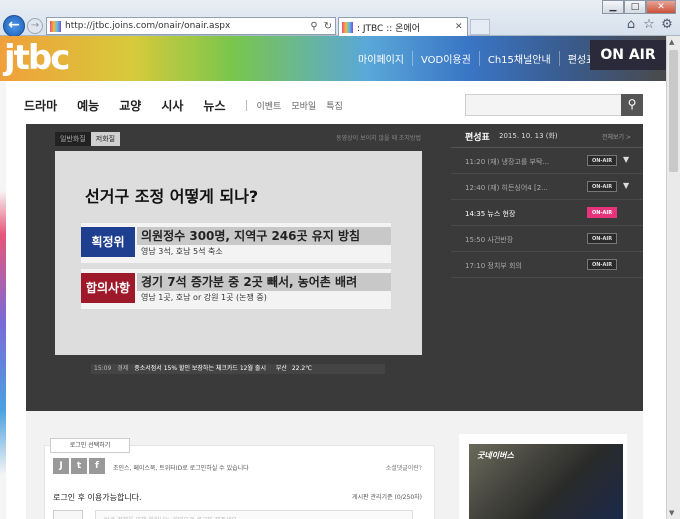 The image size is (680, 519). Describe the element at coordinates (547, 136) in the screenshot. I see `schedule-header: 편성표 2015. 10. 13 (화) 전체보기 >` at that location.